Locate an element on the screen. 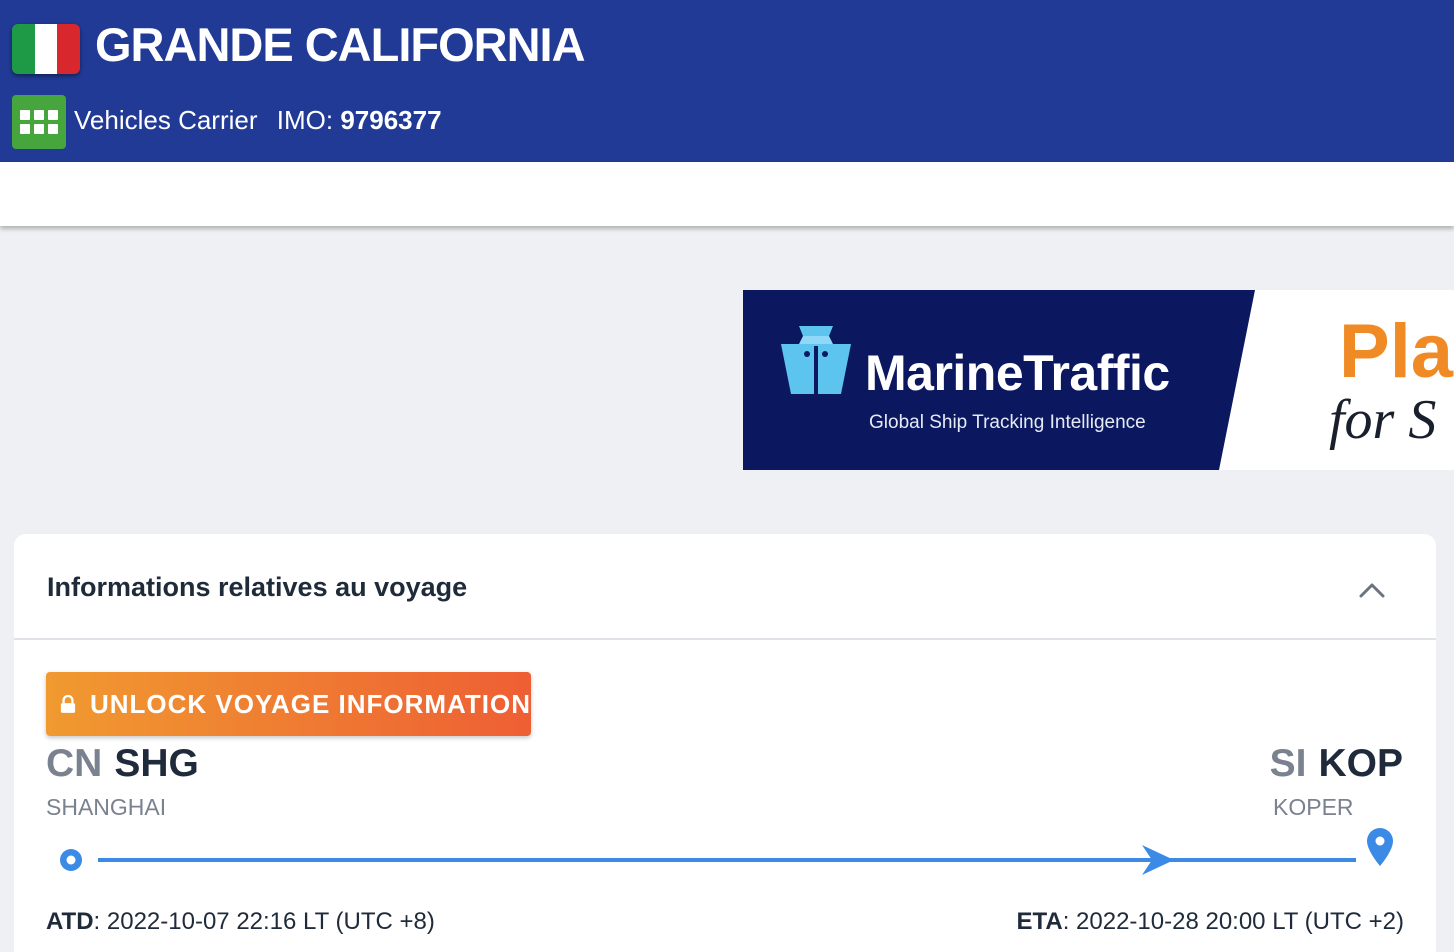 The width and height of the screenshot is (1454, 952). vessel-type: Vehicles Carrier is located at coordinates (166, 120).